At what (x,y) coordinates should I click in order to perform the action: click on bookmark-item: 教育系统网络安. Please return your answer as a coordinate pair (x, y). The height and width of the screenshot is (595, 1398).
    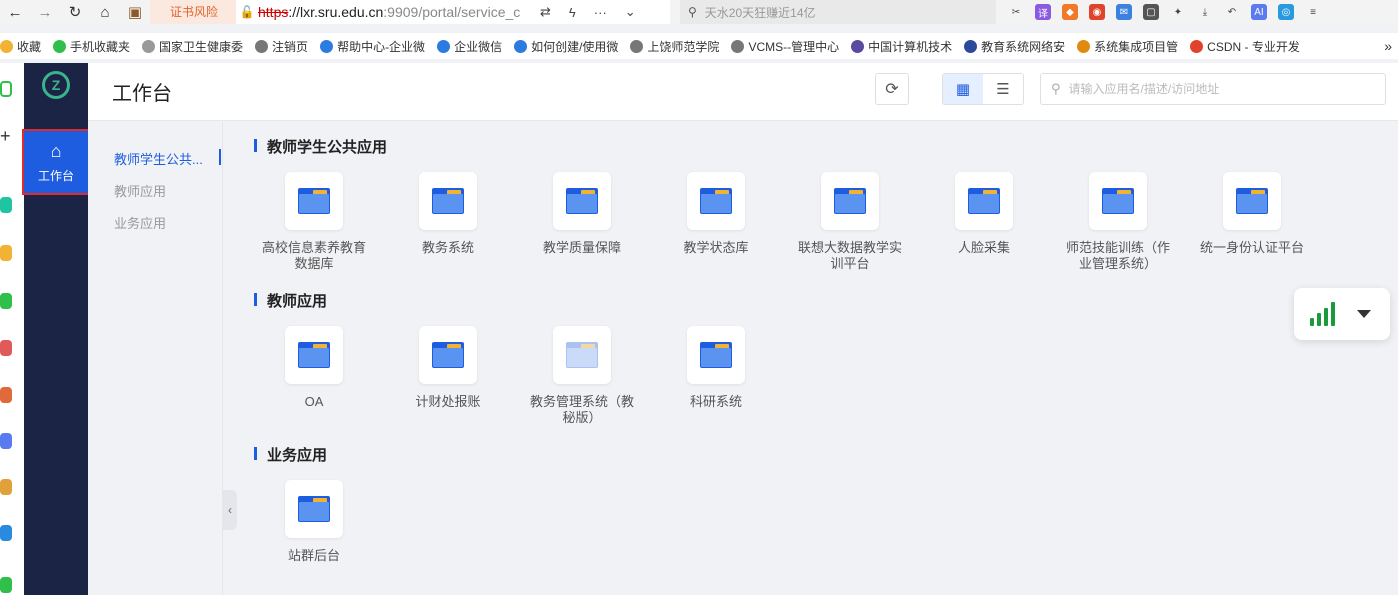
    Looking at the image, I should click on (1014, 46).